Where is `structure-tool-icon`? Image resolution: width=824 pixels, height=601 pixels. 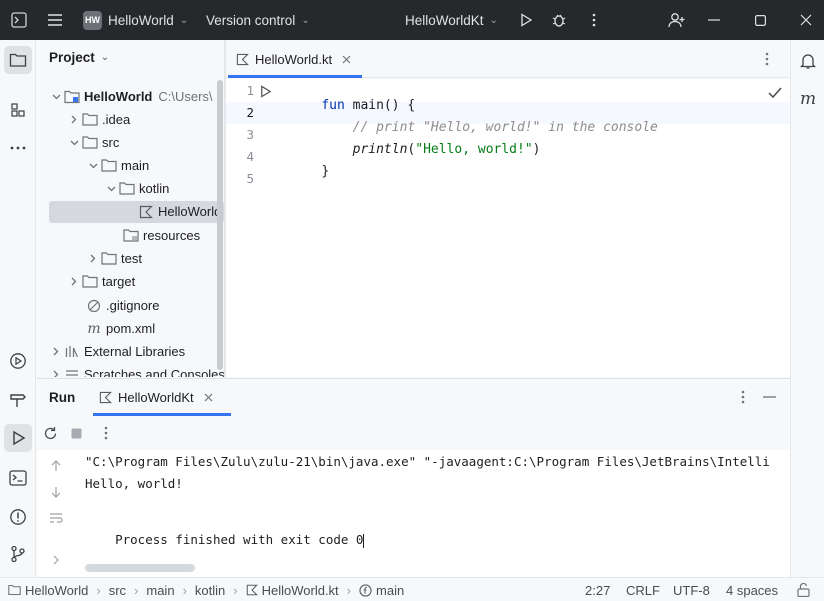 structure-tool-icon is located at coordinates (18, 110).